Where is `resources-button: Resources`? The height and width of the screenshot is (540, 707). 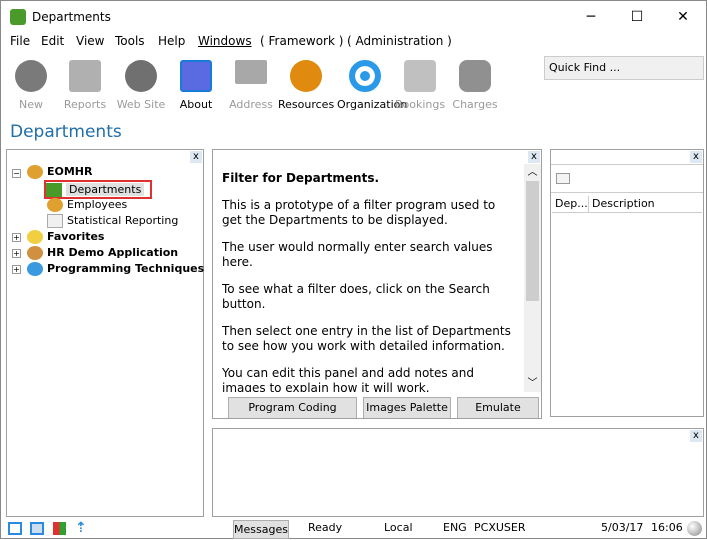
resources-button: Resources is located at coordinates (306, 83).